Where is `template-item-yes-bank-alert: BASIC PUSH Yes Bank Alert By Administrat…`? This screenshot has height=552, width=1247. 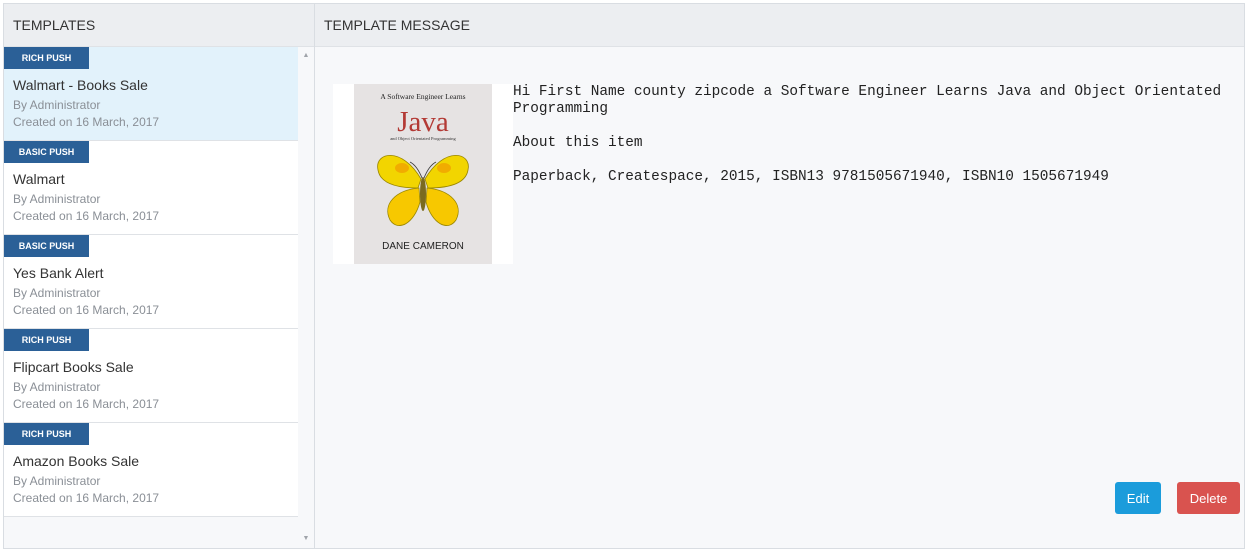 template-item-yes-bank-alert: BASIC PUSH Yes Bank Alert By Administrat… is located at coordinates (151, 282).